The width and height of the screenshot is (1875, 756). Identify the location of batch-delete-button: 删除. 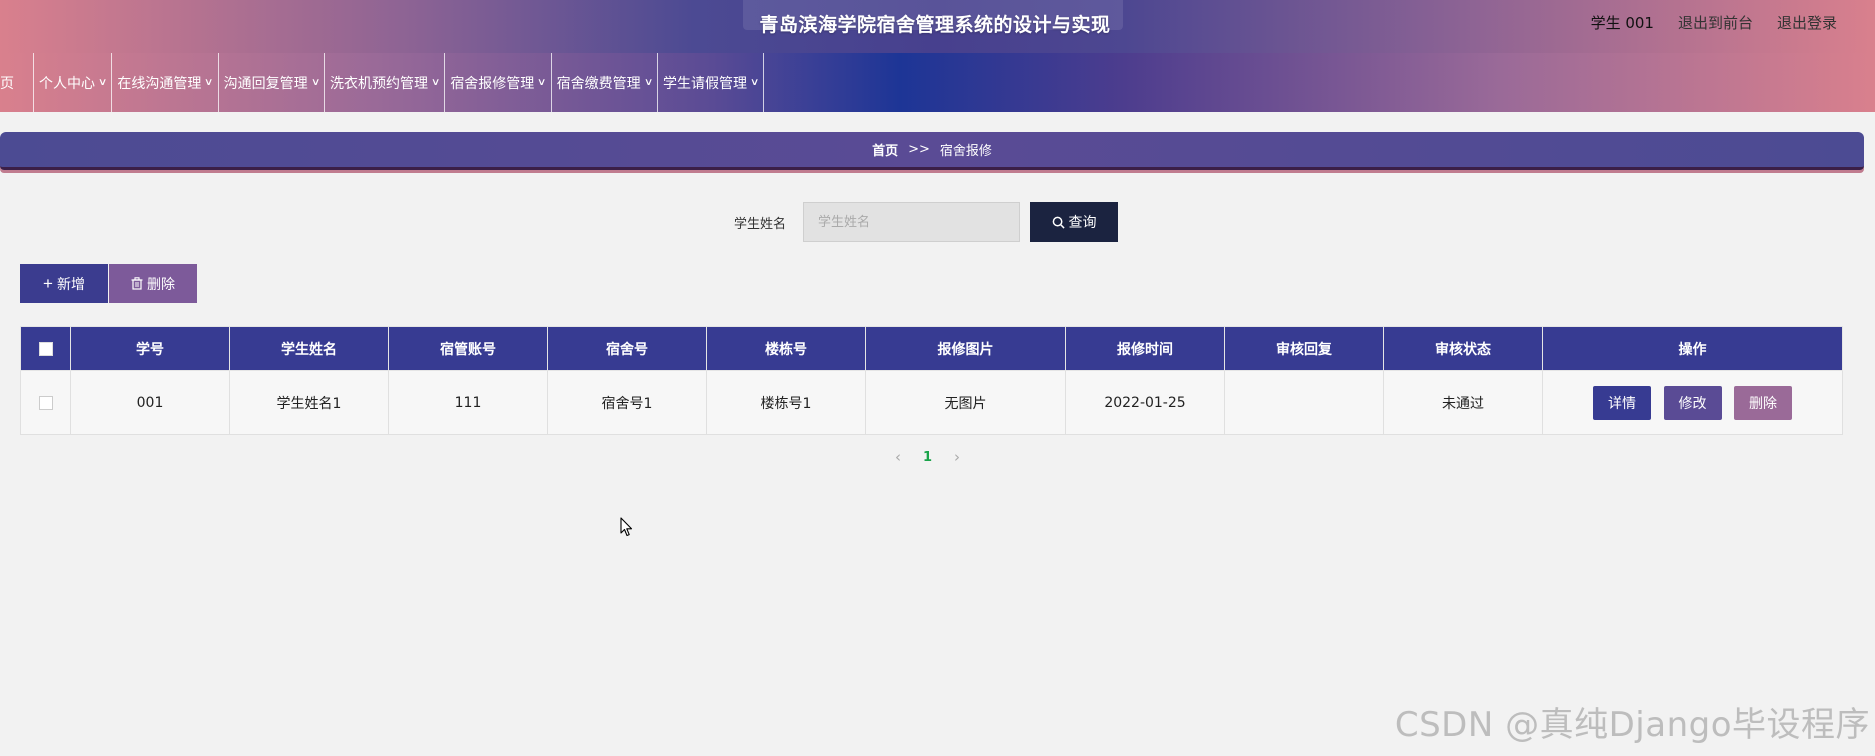
(153, 283).